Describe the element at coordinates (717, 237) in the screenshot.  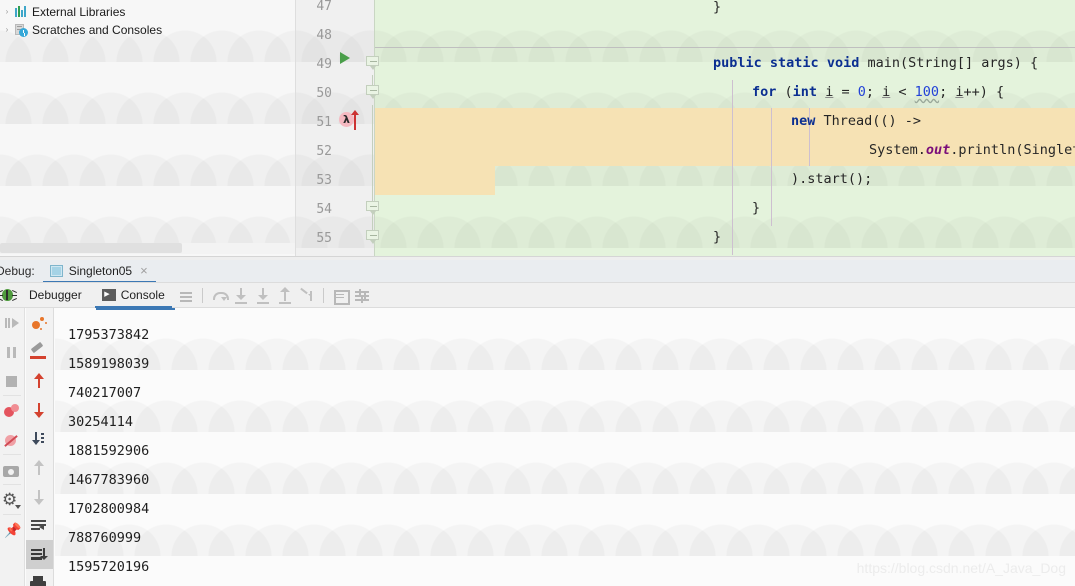
I see `code-line-55: }` at that location.